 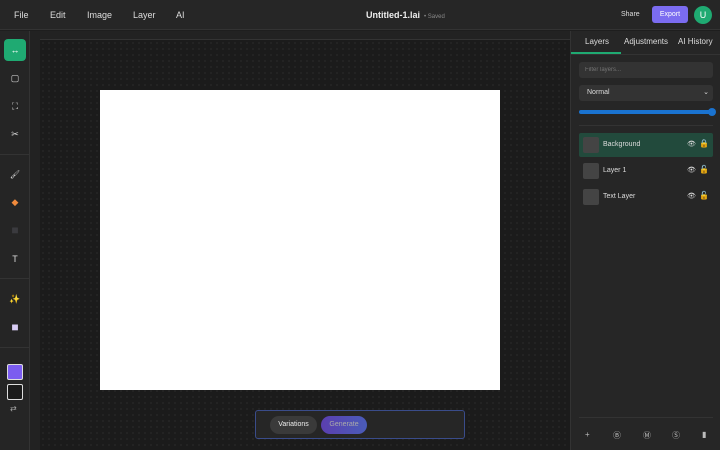 What do you see at coordinates (15, 372) in the screenshot?
I see `primary-color-swatch` at bounding box center [15, 372].